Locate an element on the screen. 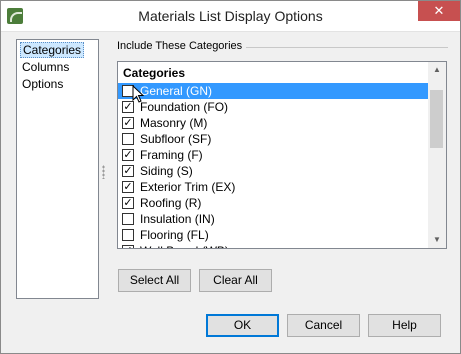 This screenshot has height=354, width=461. close-icon: ✕ is located at coordinates (439, 10).